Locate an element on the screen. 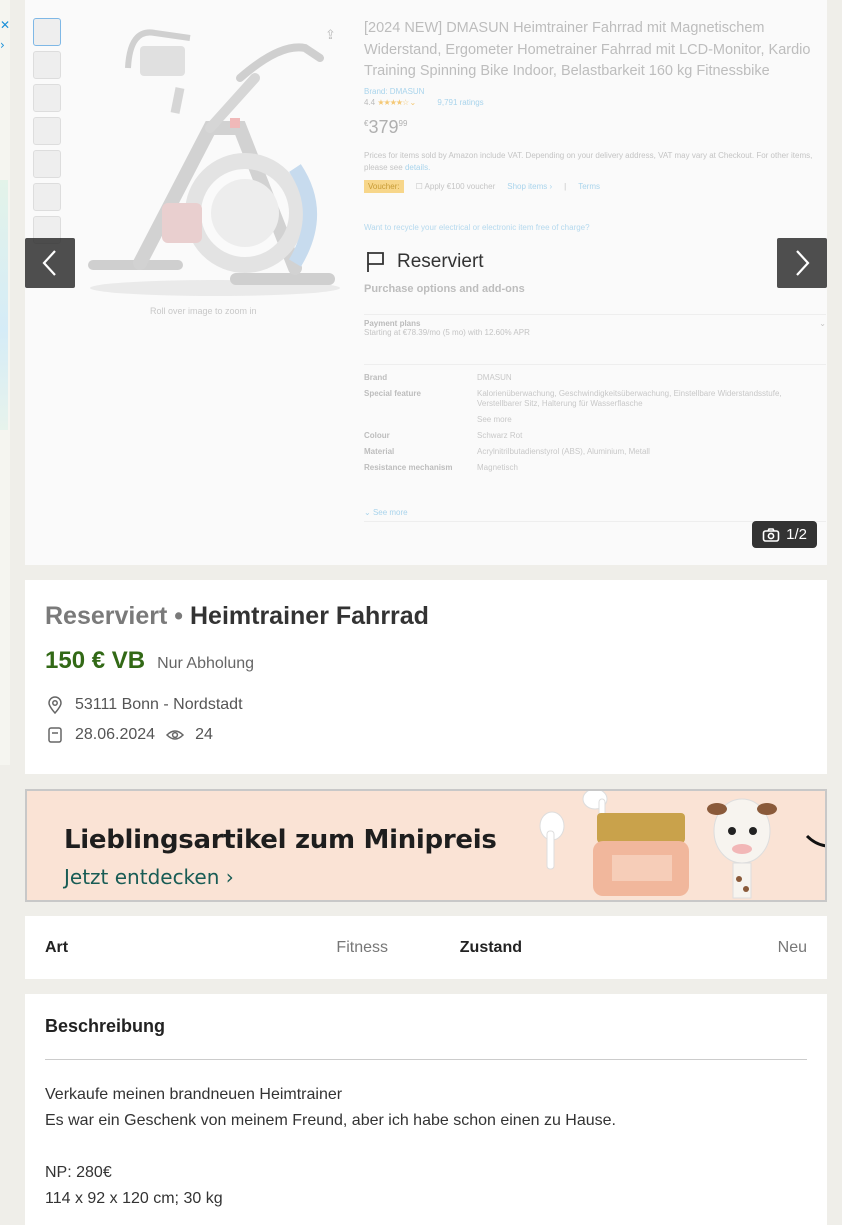 The image size is (842, 1225). chevron-left-icon: ✕ is located at coordinates (5, 25).